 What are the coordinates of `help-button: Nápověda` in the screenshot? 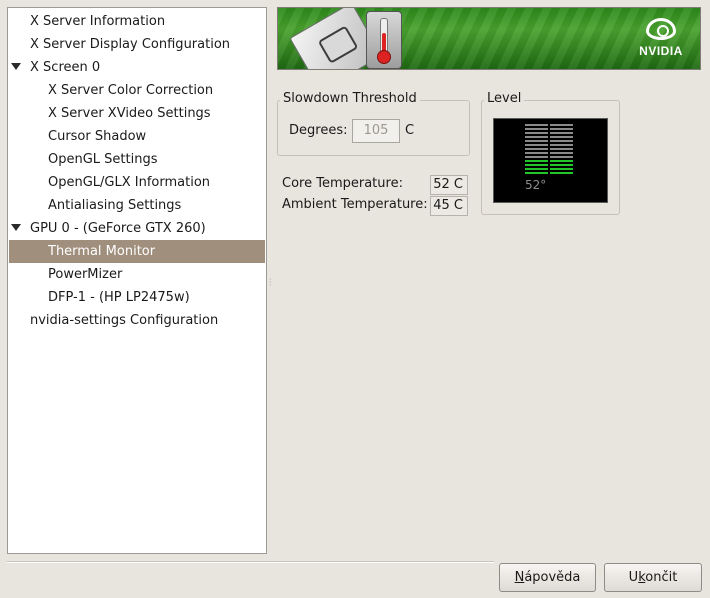 It's located at (547, 577).